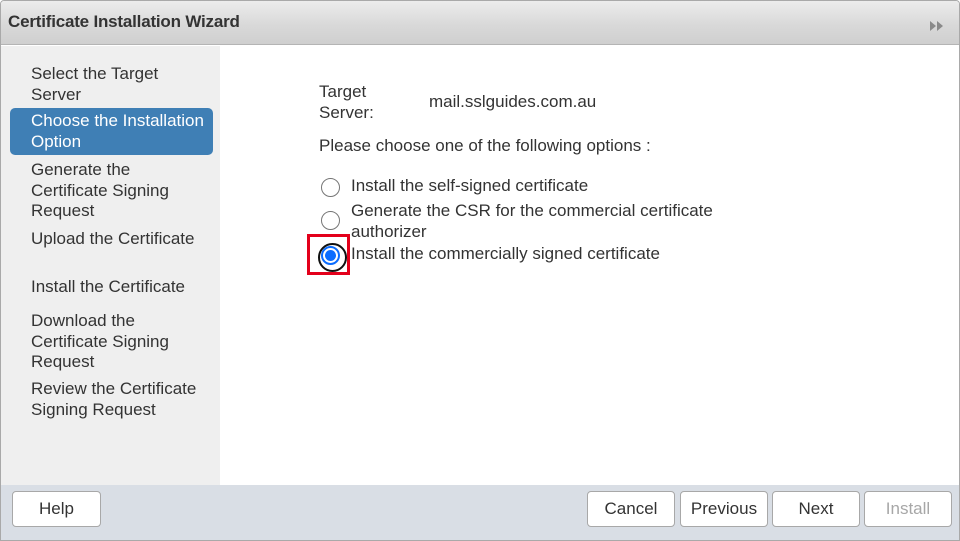 This screenshot has width=960, height=541. What do you see at coordinates (513, 101) in the screenshot?
I see `target-server-value: mail.sslguides.com.au` at bounding box center [513, 101].